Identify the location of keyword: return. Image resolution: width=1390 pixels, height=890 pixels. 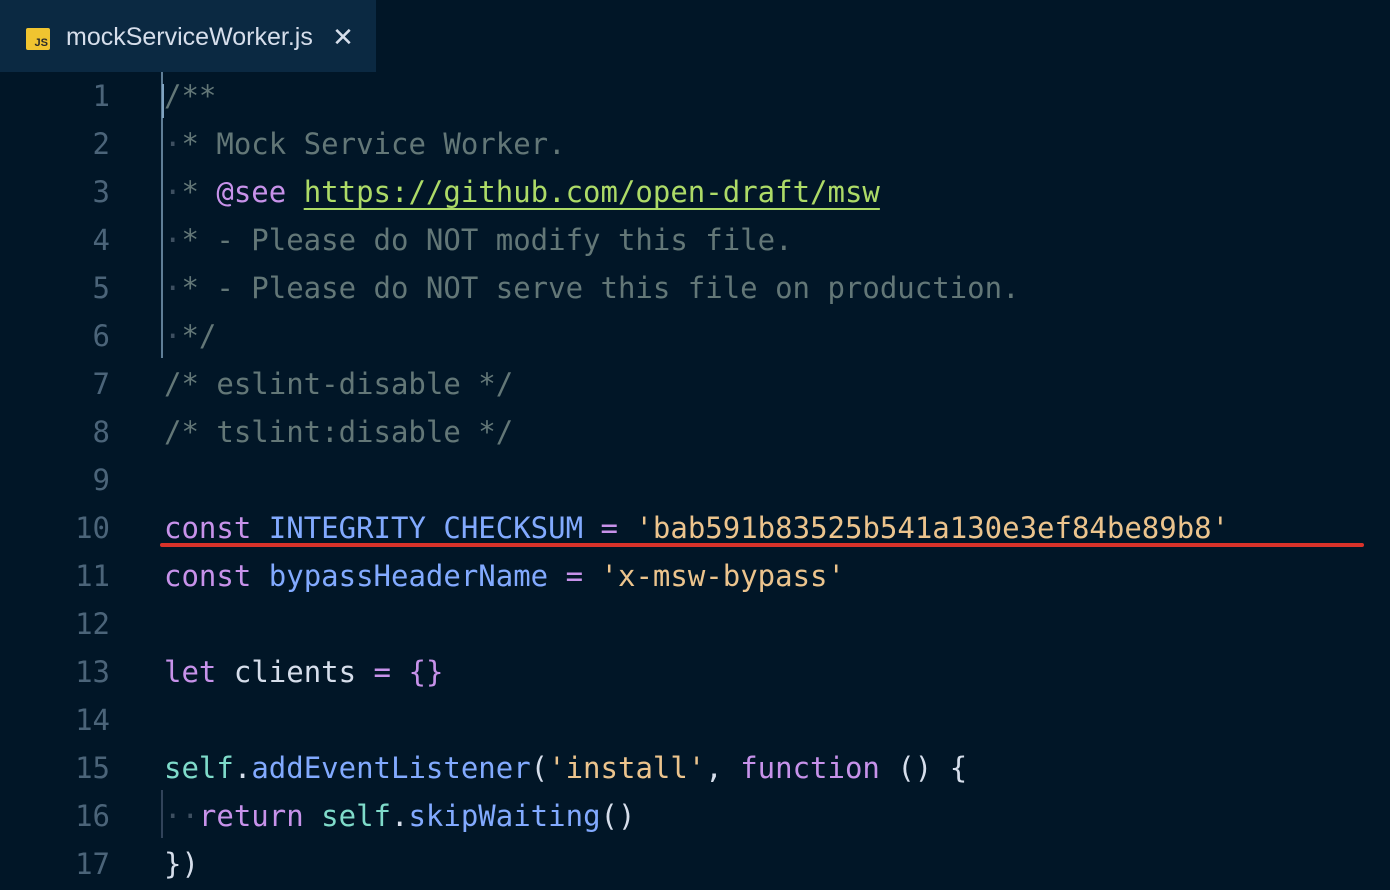
(251, 816).